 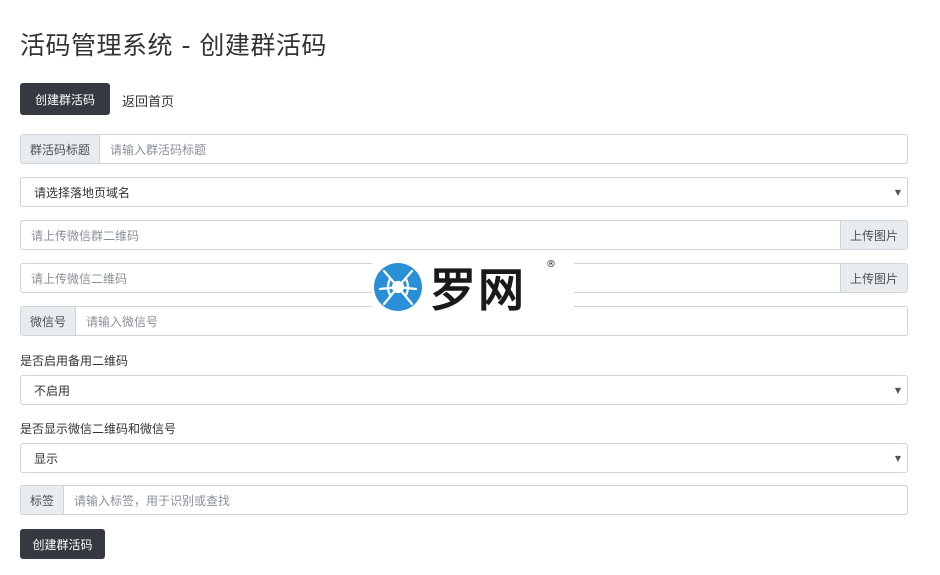 What do you see at coordinates (98, 429) in the screenshot?
I see `show-wechat-label: 是否显示微信二维码和微信号` at bounding box center [98, 429].